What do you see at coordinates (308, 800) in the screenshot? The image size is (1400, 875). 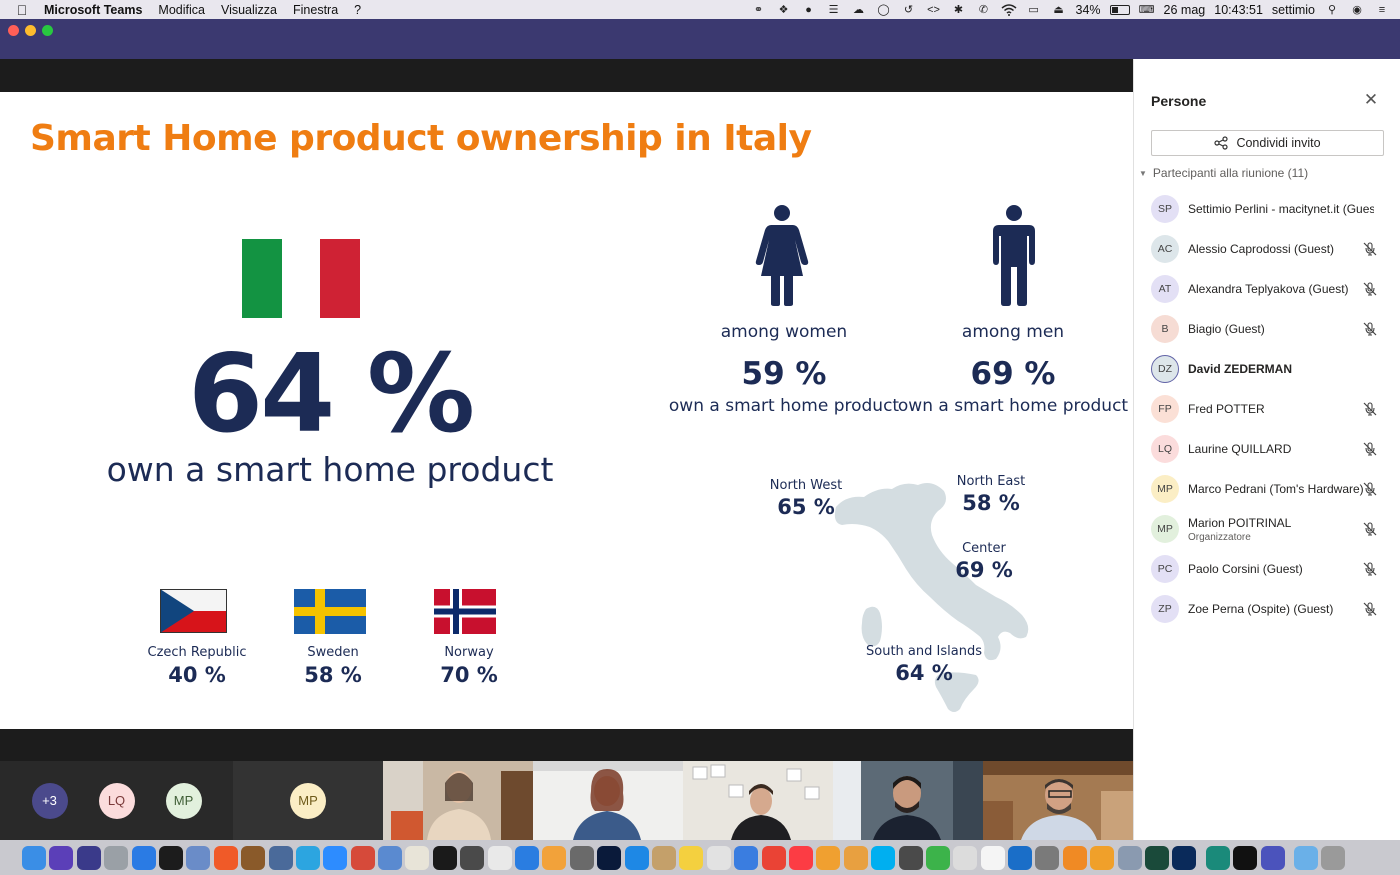 I see `participant-tile: MP` at bounding box center [308, 800].